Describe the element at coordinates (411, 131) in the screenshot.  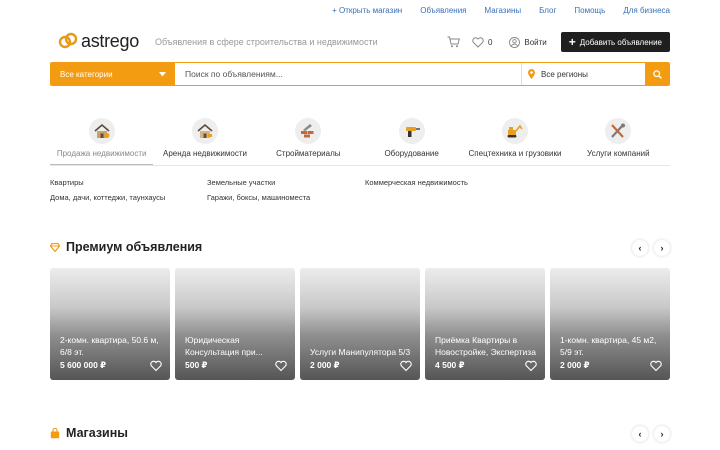
I see `drill-icon` at that location.